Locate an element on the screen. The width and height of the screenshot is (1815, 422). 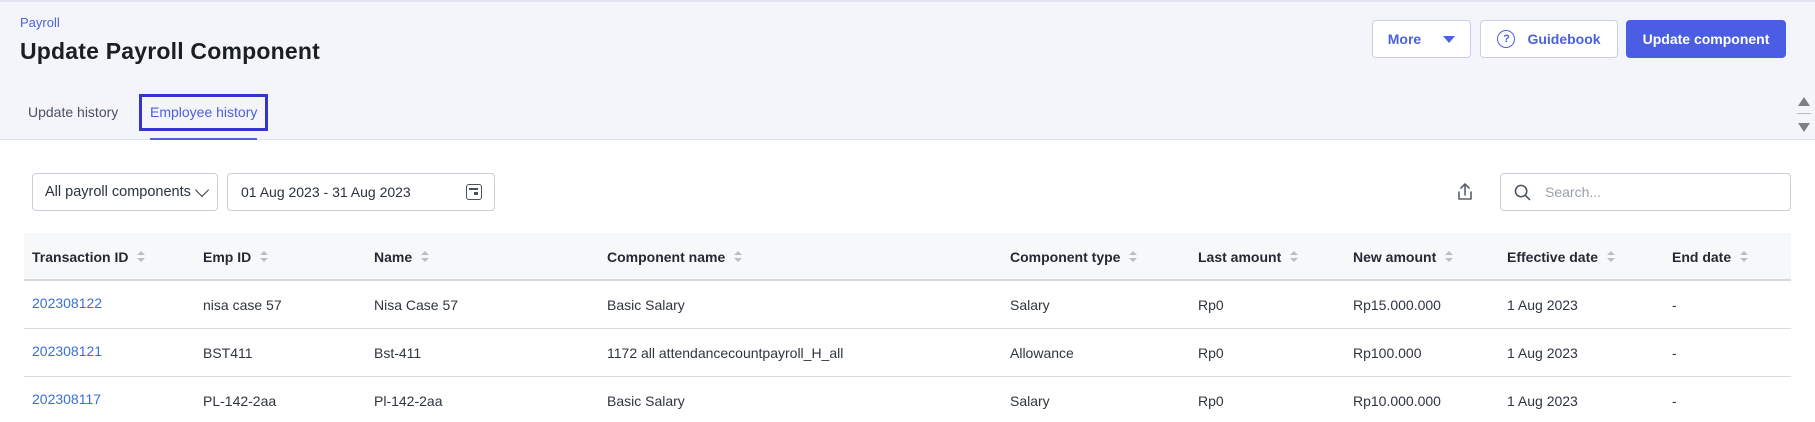
column-header-label: Effective date is located at coordinates (1553, 257).